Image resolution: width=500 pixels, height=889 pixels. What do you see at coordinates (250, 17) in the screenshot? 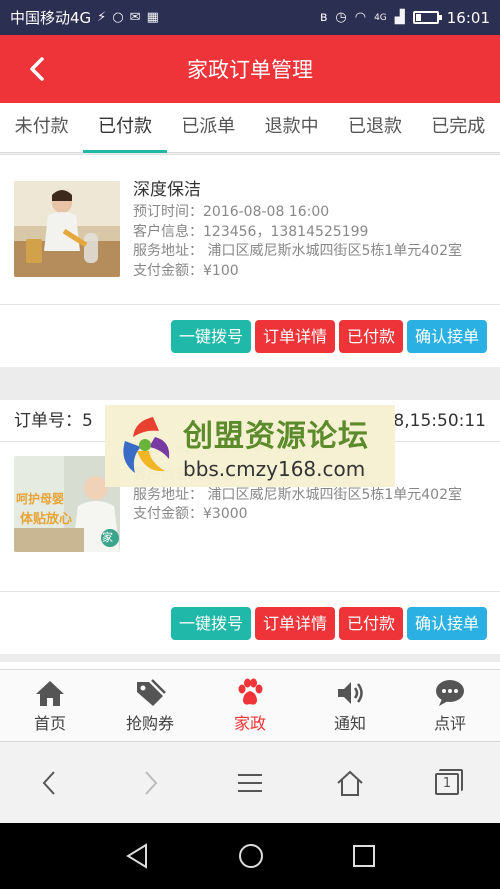
I see `status-bar: 中国移动4G ⚡ ○ ✉ ▦ ʙ ◷ ◠ 4G ▟ 16:01` at bounding box center [250, 17].